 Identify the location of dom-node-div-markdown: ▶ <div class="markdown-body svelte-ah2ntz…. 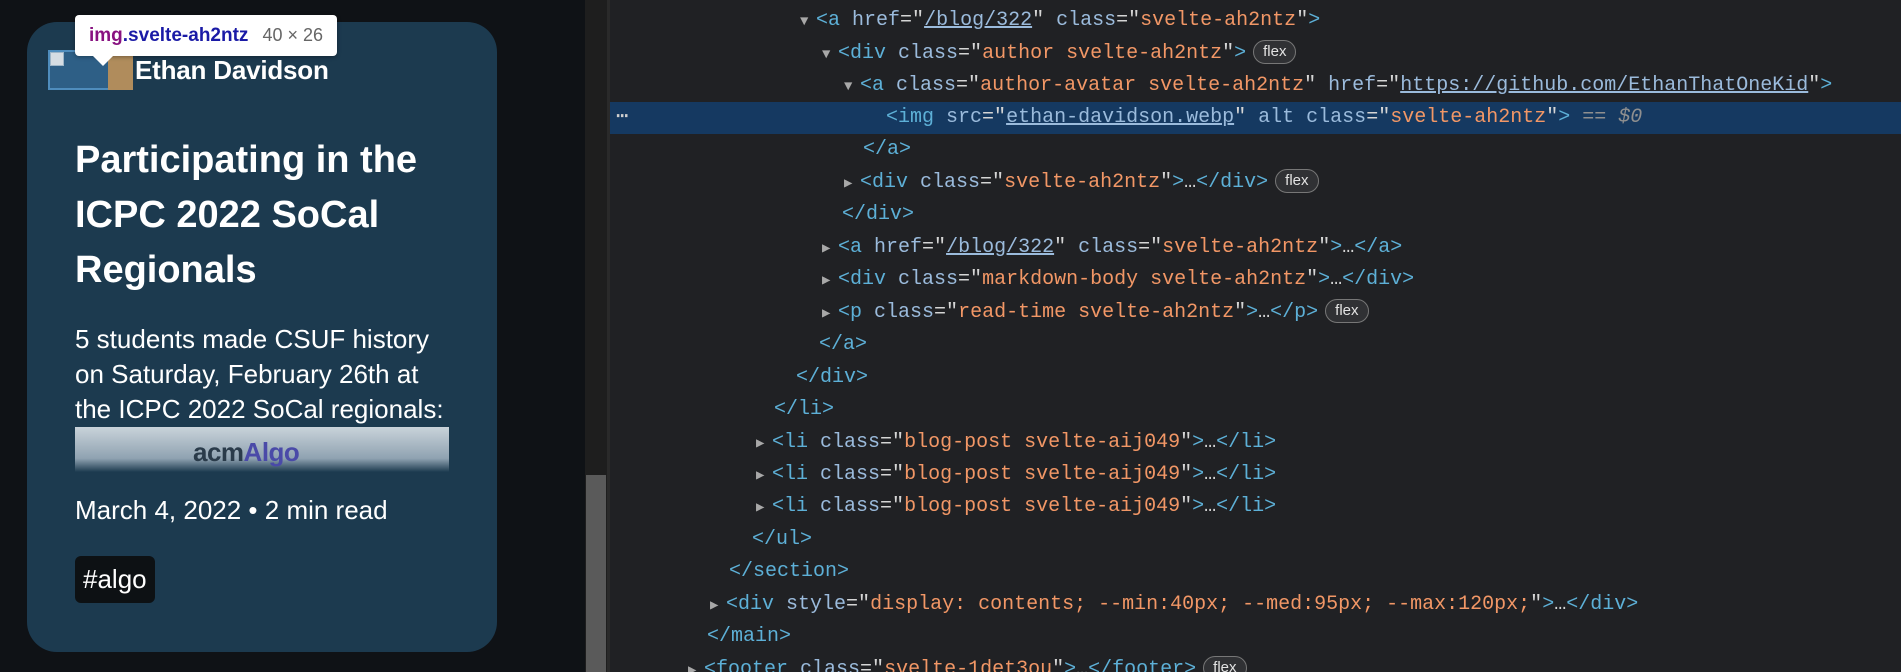
(1255, 280).